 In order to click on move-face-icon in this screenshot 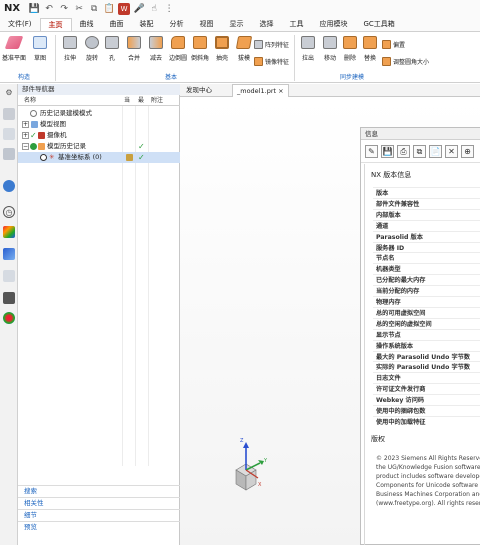, I will do `click(330, 42)`.